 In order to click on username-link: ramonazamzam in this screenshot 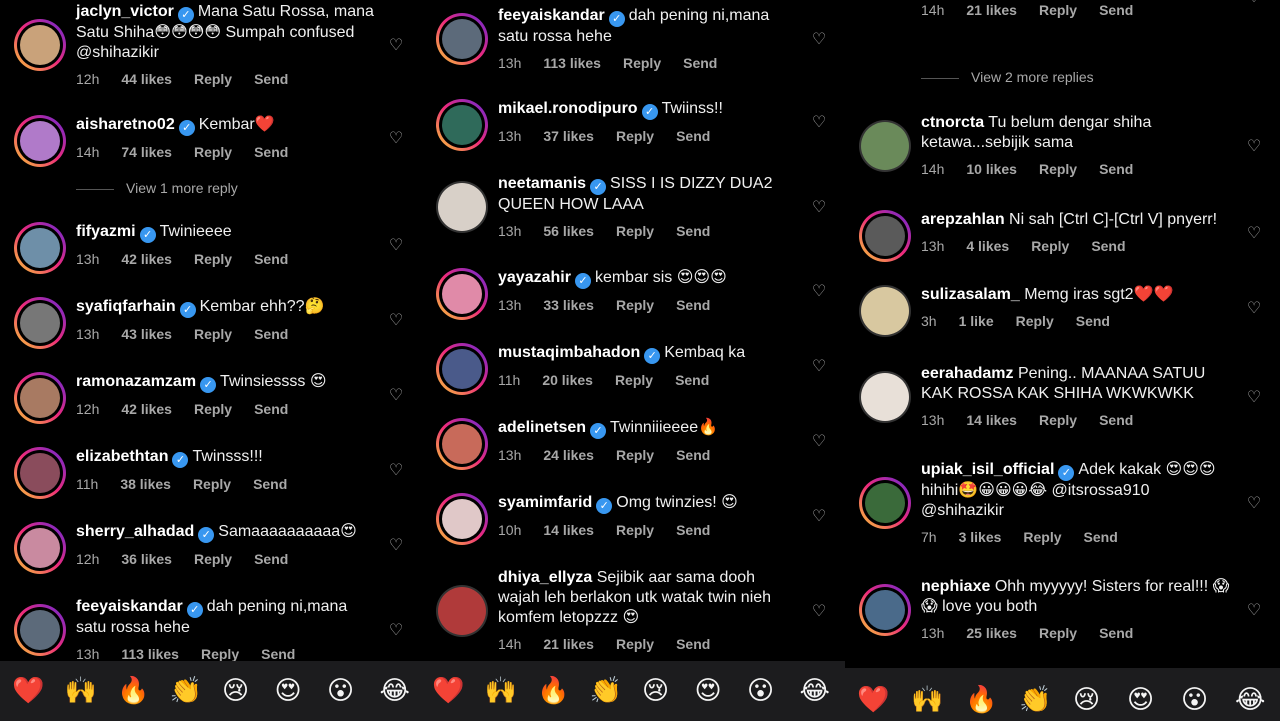, I will do `click(136, 381)`.